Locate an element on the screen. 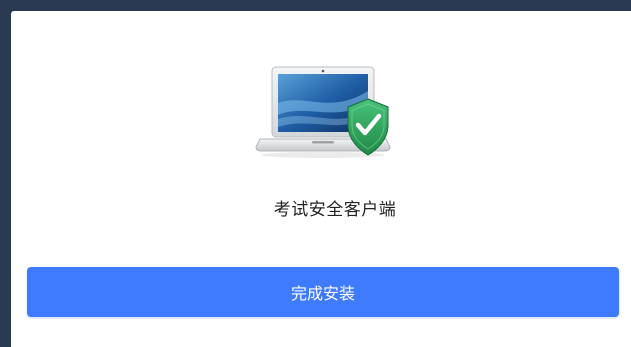  finish-install-button: 完成安装 is located at coordinates (323, 292).